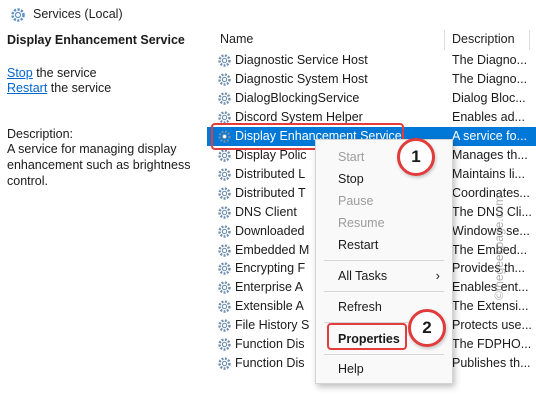  What do you see at coordinates (367, 336) in the screenshot?
I see `highlight-properties` at bounding box center [367, 336].